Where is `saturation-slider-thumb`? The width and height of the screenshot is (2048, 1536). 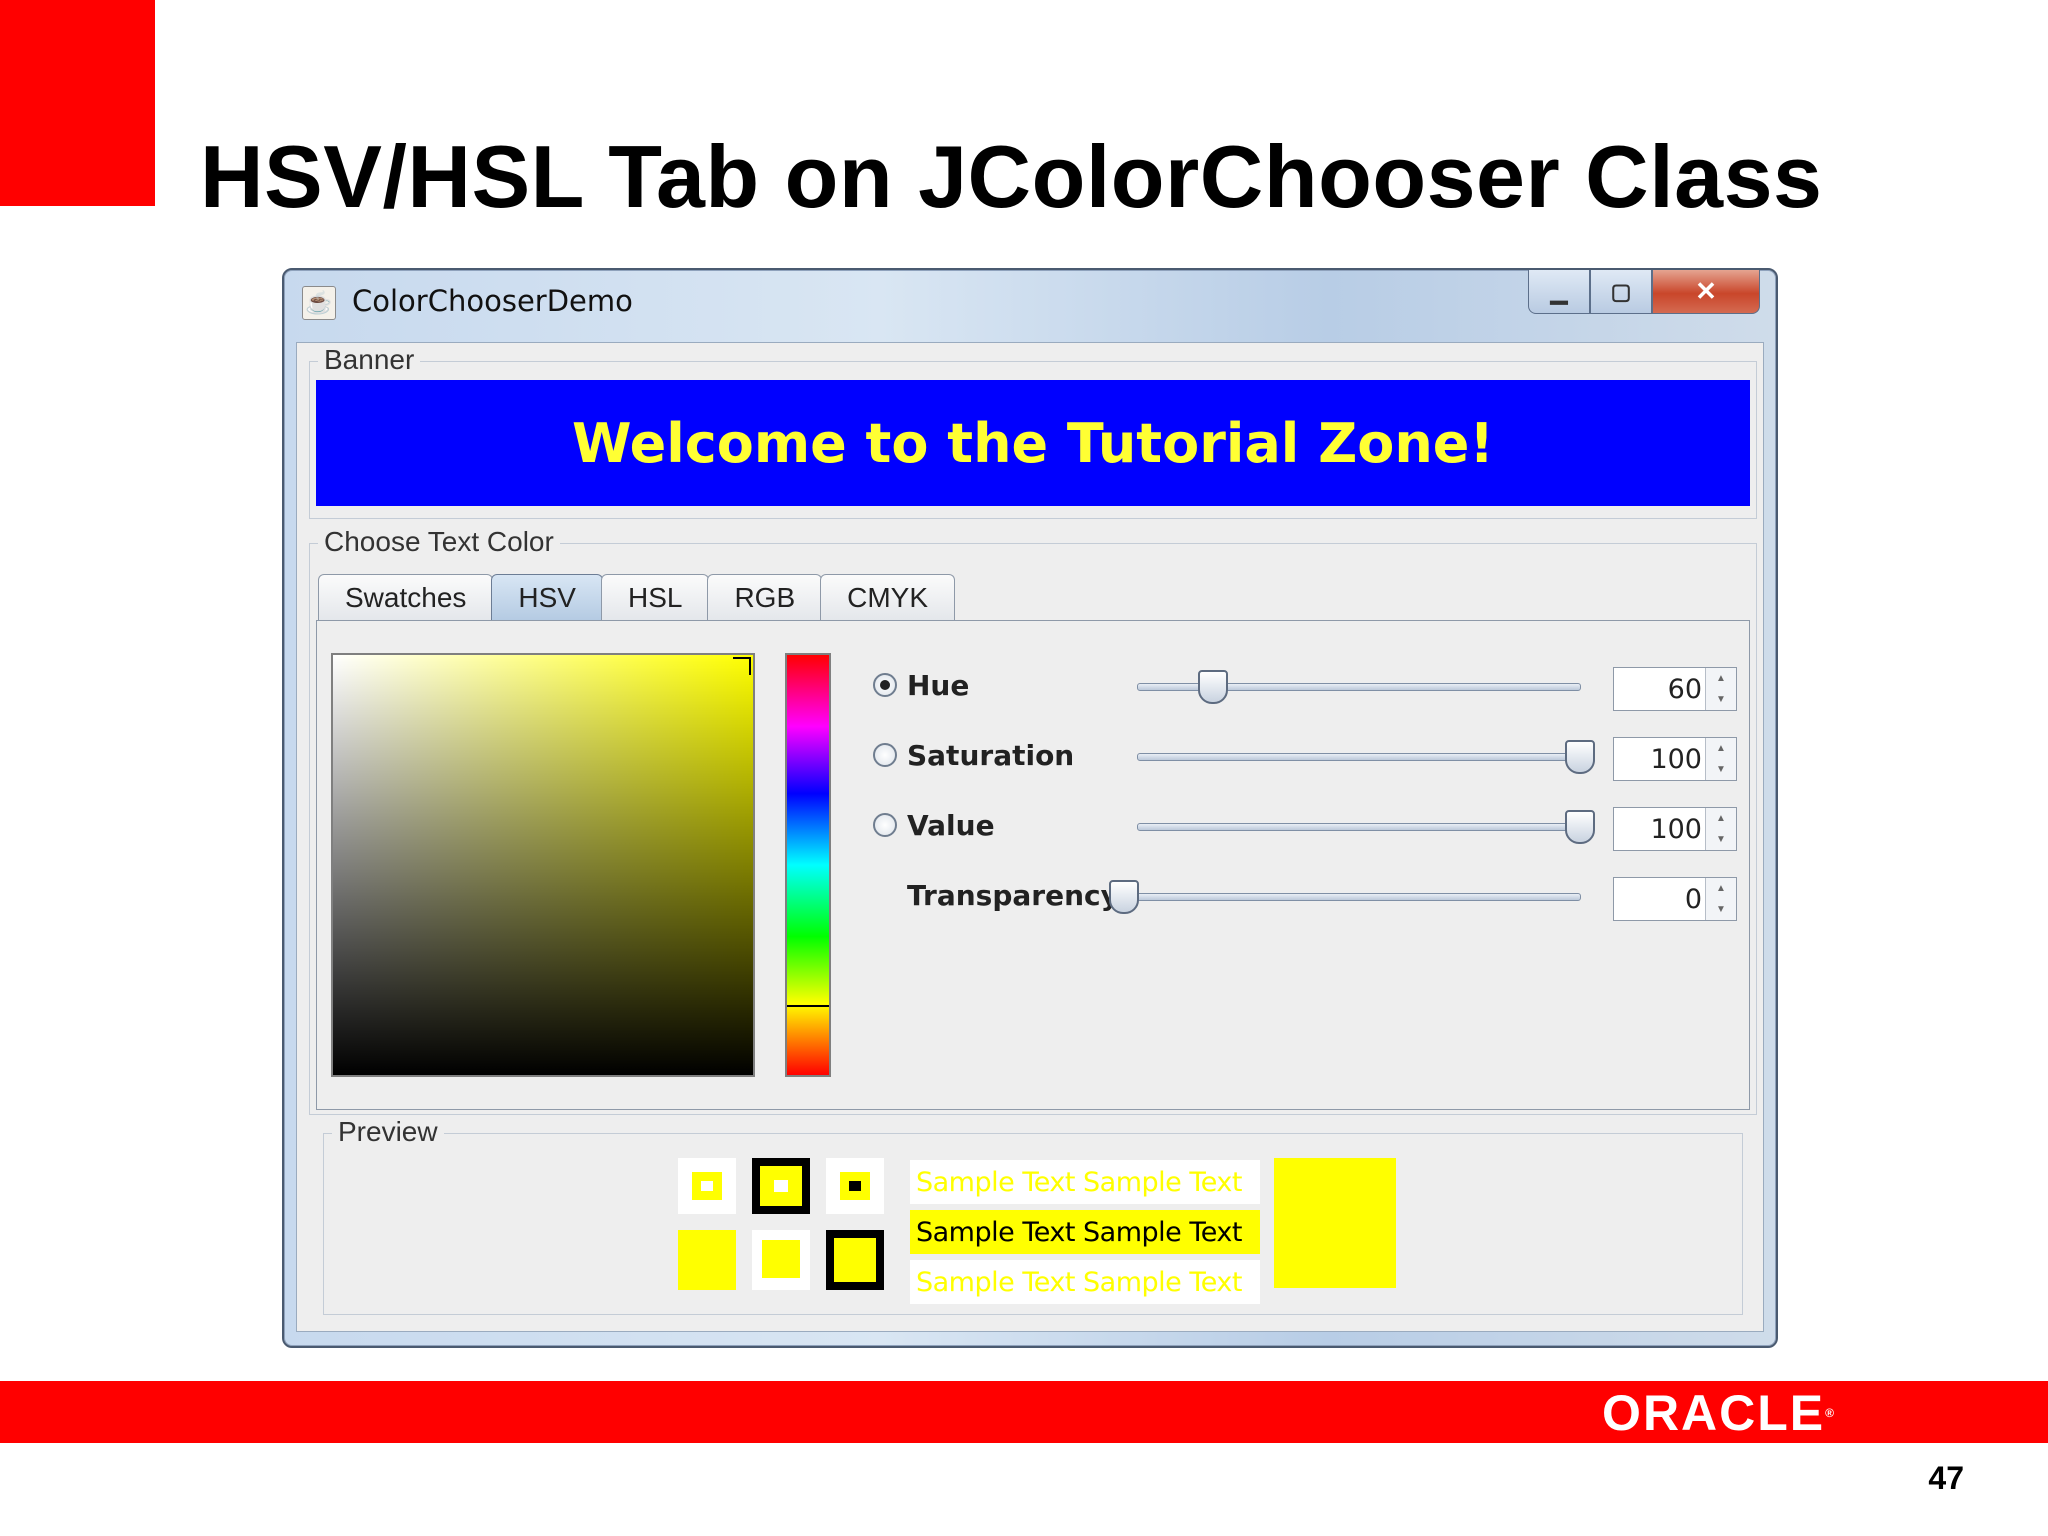
saturation-slider-thumb is located at coordinates (1580, 757).